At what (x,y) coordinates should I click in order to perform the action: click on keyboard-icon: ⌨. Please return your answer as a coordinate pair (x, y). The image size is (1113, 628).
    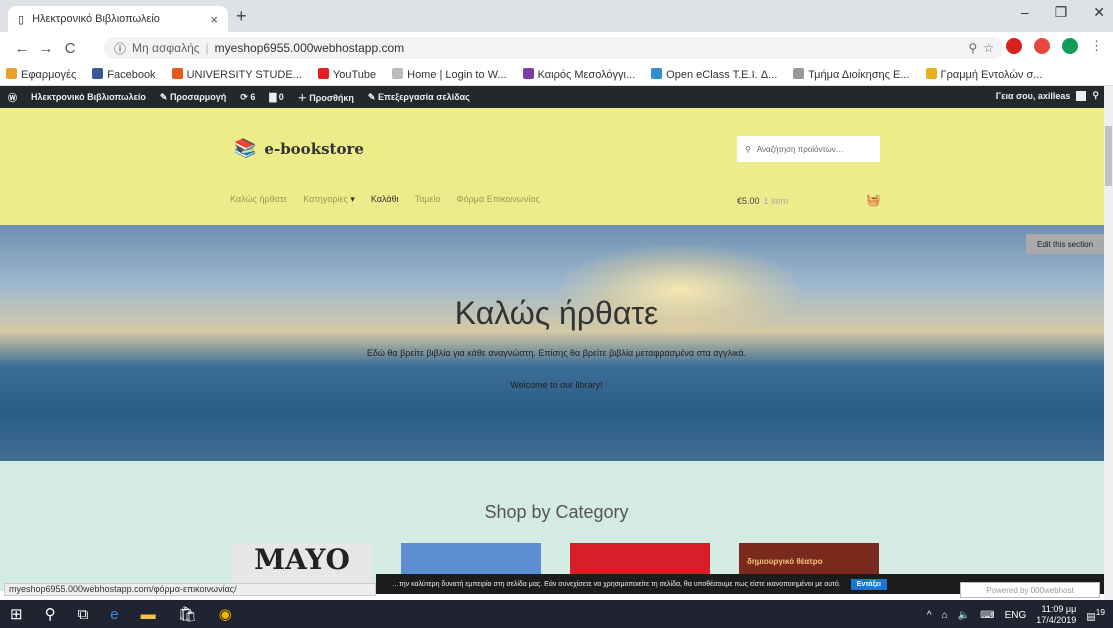
    Looking at the image, I should click on (987, 615).